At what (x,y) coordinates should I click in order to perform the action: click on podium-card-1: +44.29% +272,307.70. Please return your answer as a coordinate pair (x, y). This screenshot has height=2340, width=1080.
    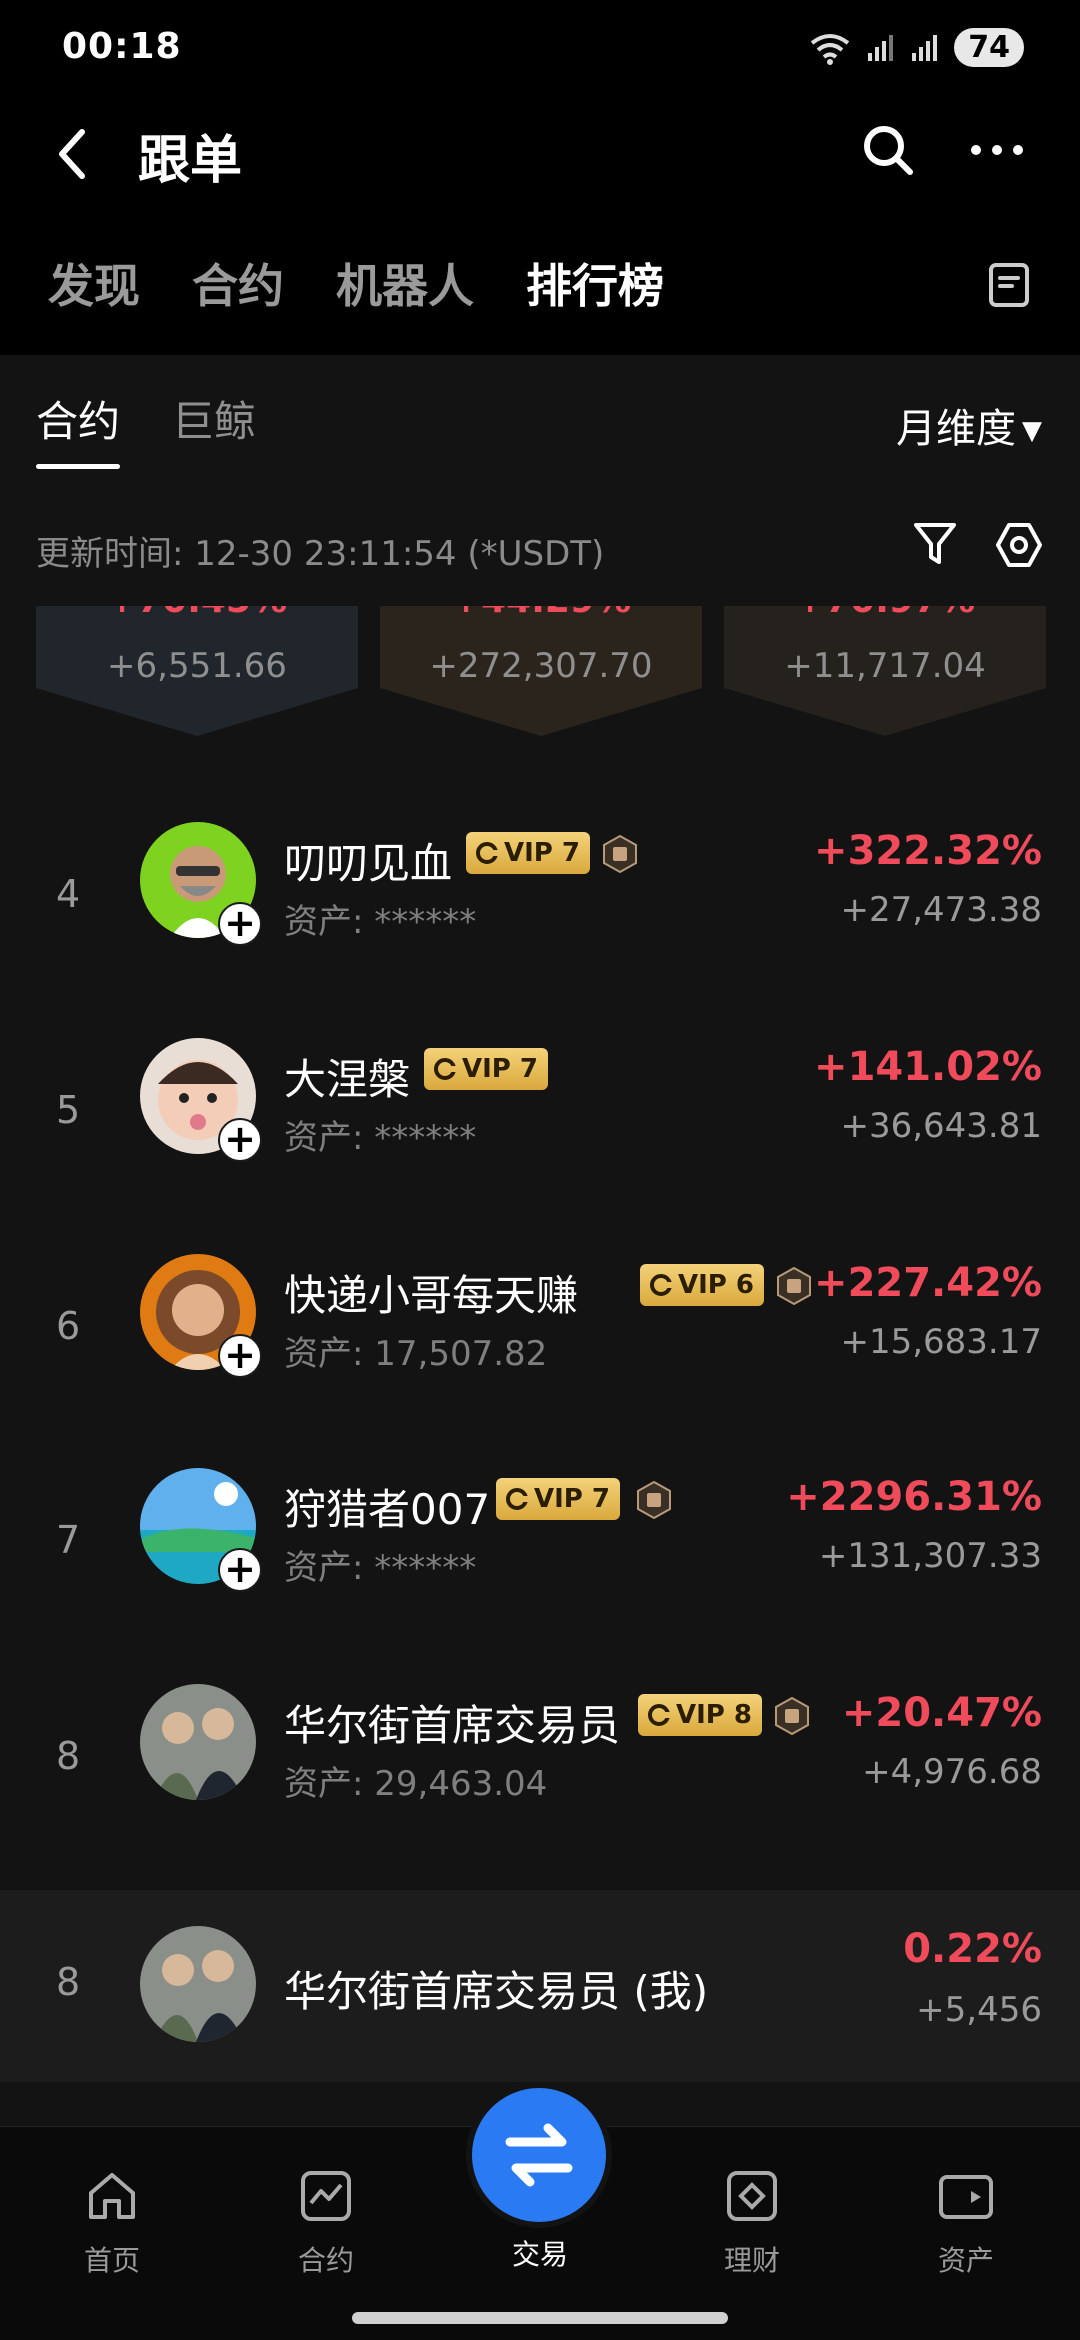
    Looking at the image, I should click on (541, 671).